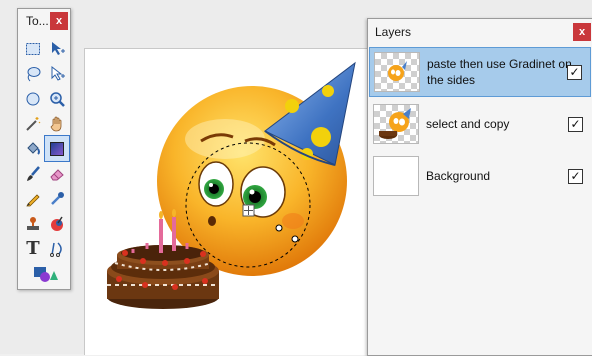 The height and width of the screenshot is (356, 592). I want to click on color-picker-icon, so click(57, 198).